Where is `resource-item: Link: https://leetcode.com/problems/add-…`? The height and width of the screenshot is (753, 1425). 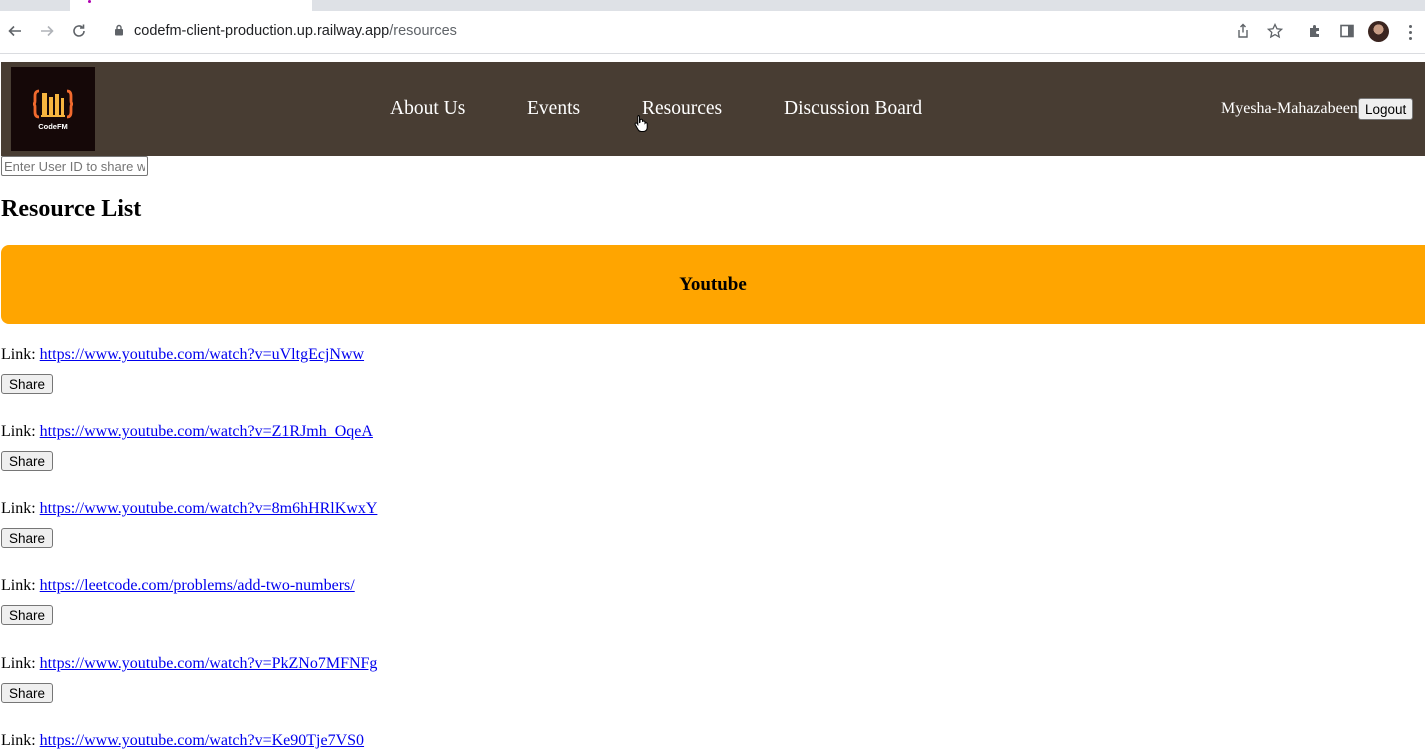
resource-item: Link: https://leetcode.com/problems/add-… is located at coordinates (178, 601).